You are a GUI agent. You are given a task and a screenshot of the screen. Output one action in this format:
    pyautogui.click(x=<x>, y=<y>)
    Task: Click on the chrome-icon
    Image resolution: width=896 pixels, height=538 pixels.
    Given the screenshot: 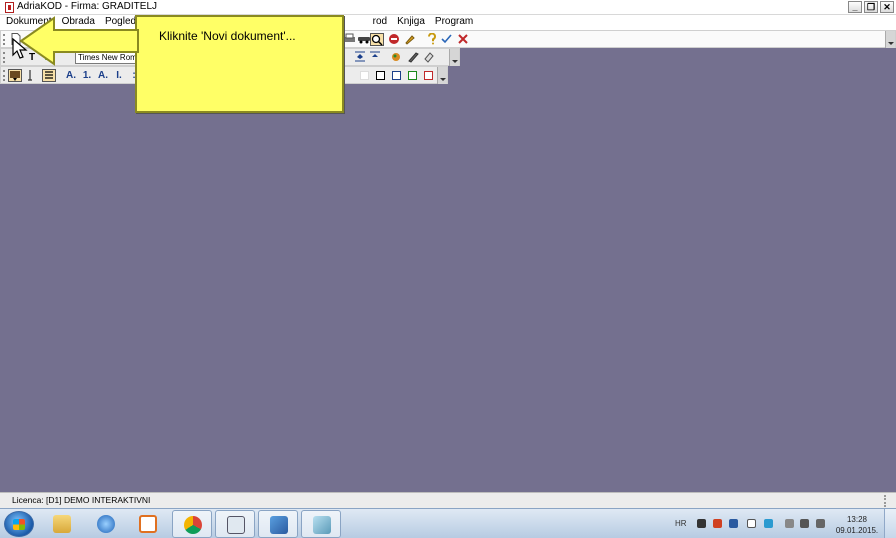 What is the action you would take?
    pyautogui.click(x=193, y=525)
    